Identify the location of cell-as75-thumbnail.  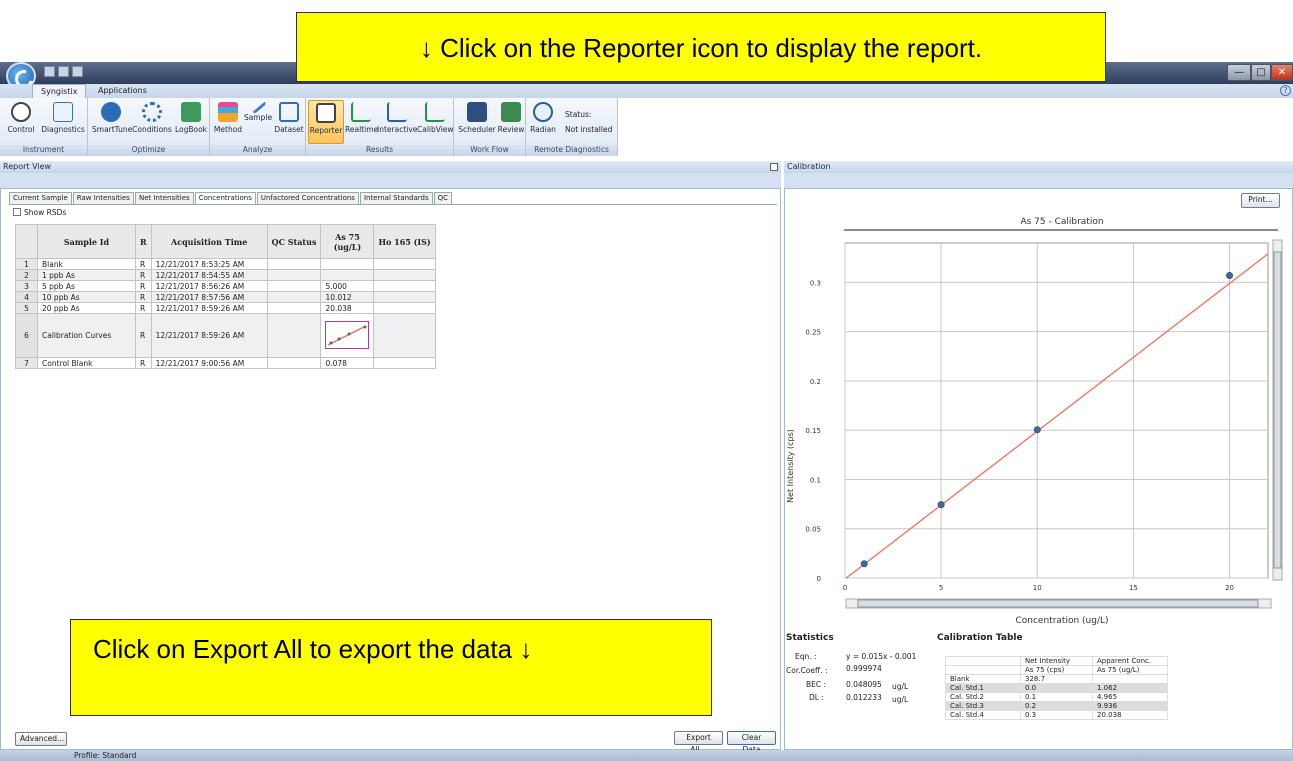
(347, 335).